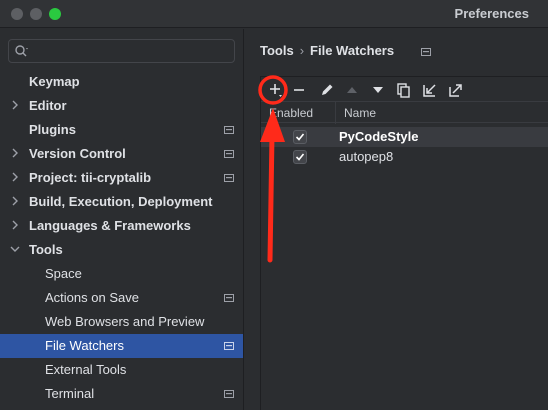 This screenshot has height=410, width=548. What do you see at coordinates (291, 113) in the screenshot?
I see `column-header-enabled: Enabled` at bounding box center [291, 113].